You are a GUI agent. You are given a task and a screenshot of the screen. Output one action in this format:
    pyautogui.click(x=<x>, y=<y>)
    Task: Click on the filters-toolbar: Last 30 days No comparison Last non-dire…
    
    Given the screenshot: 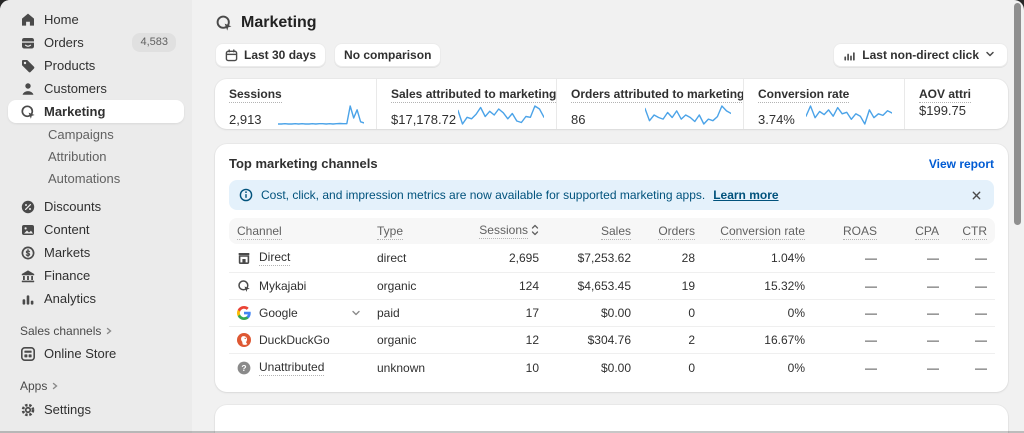 What is the action you would take?
    pyautogui.click(x=608, y=55)
    